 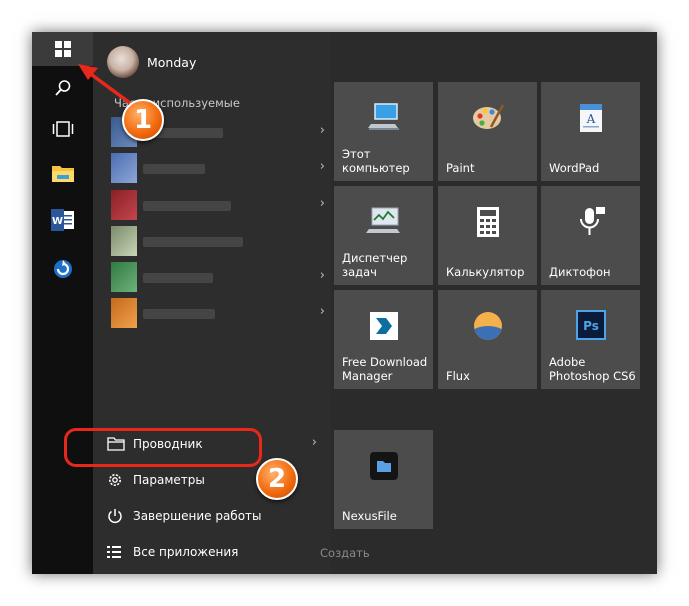 I want to click on arrow-icon, so click(x=105, y=84).